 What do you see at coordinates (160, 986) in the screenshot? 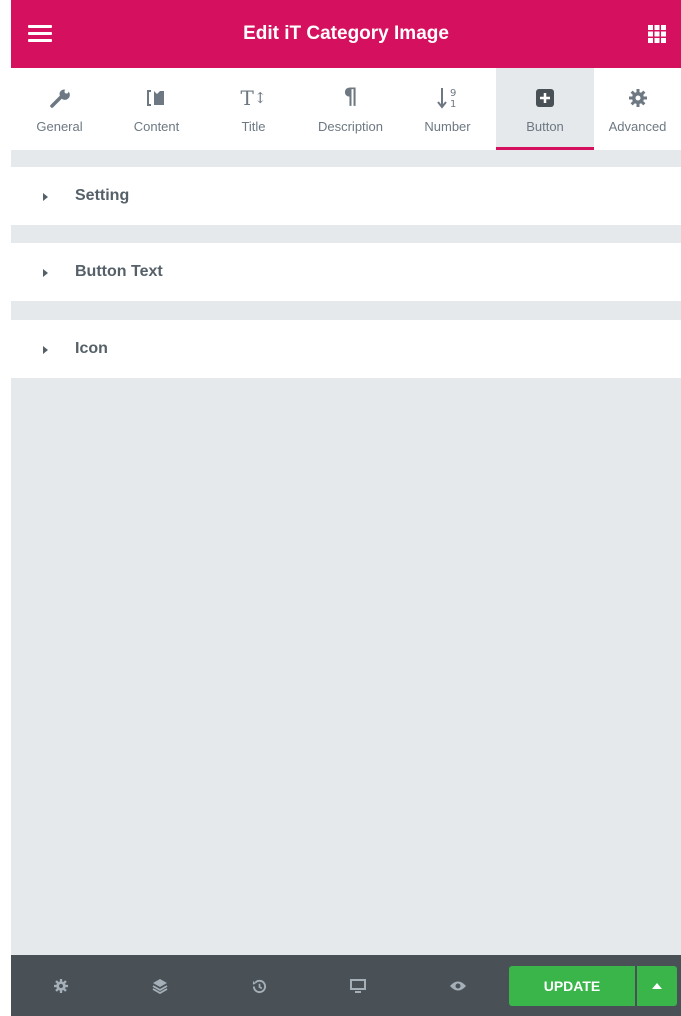
I see `layers-icon` at bounding box center [160, 986].